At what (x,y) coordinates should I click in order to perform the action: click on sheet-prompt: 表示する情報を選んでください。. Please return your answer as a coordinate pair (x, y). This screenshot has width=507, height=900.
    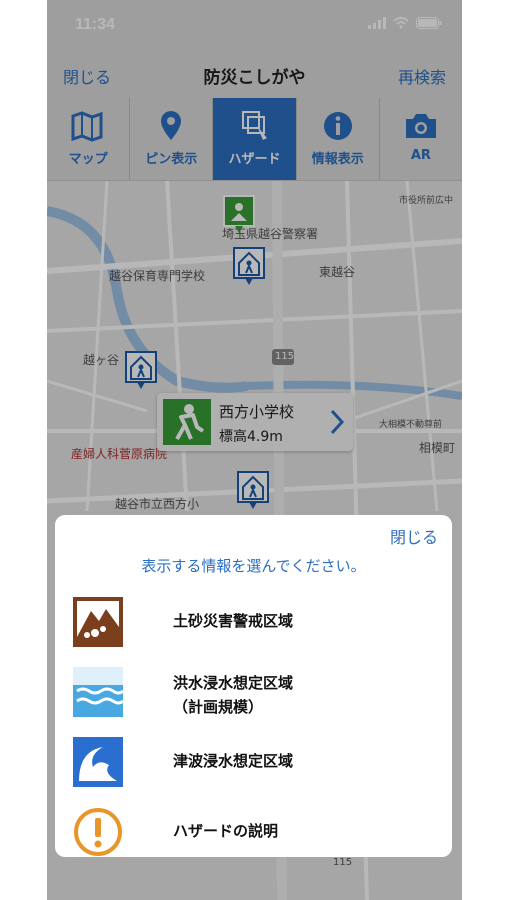
    Looking at the image, I should click on (253, 566).